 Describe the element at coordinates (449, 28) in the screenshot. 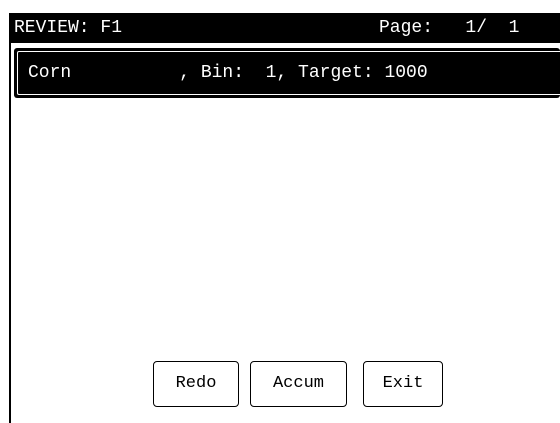

I see `page-indicator: Page: 1/ 1` at that location.